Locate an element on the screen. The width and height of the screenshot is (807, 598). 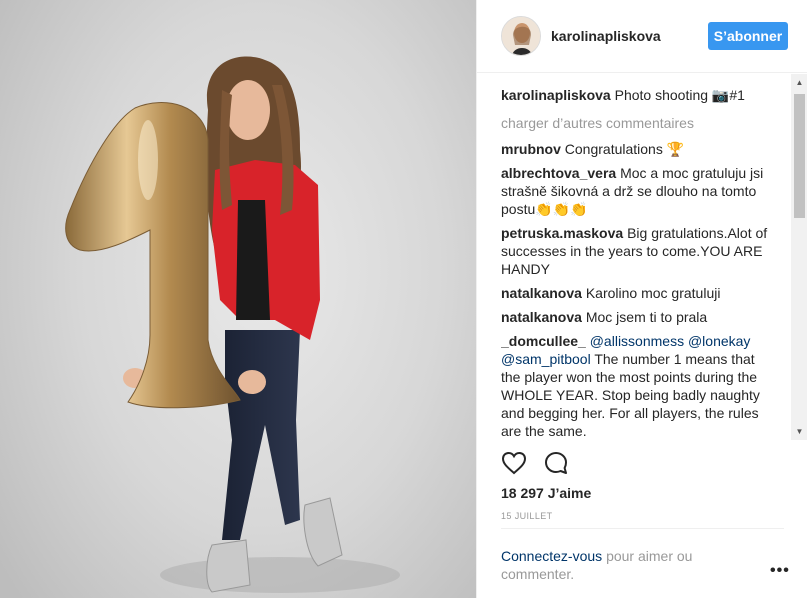
comment-mention: @allissonmess is located at coordinates (637, 341).